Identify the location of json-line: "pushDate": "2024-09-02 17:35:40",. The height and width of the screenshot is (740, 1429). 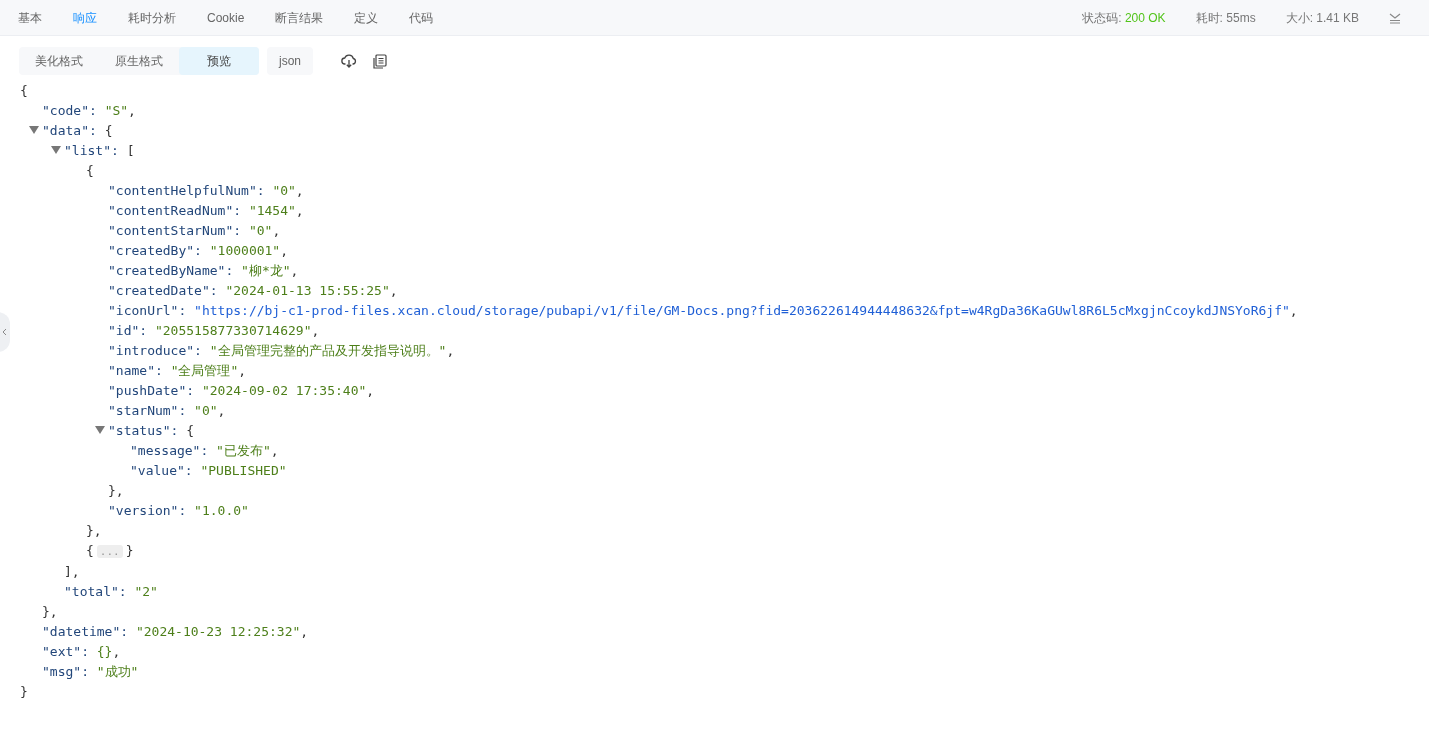
(241, 391).